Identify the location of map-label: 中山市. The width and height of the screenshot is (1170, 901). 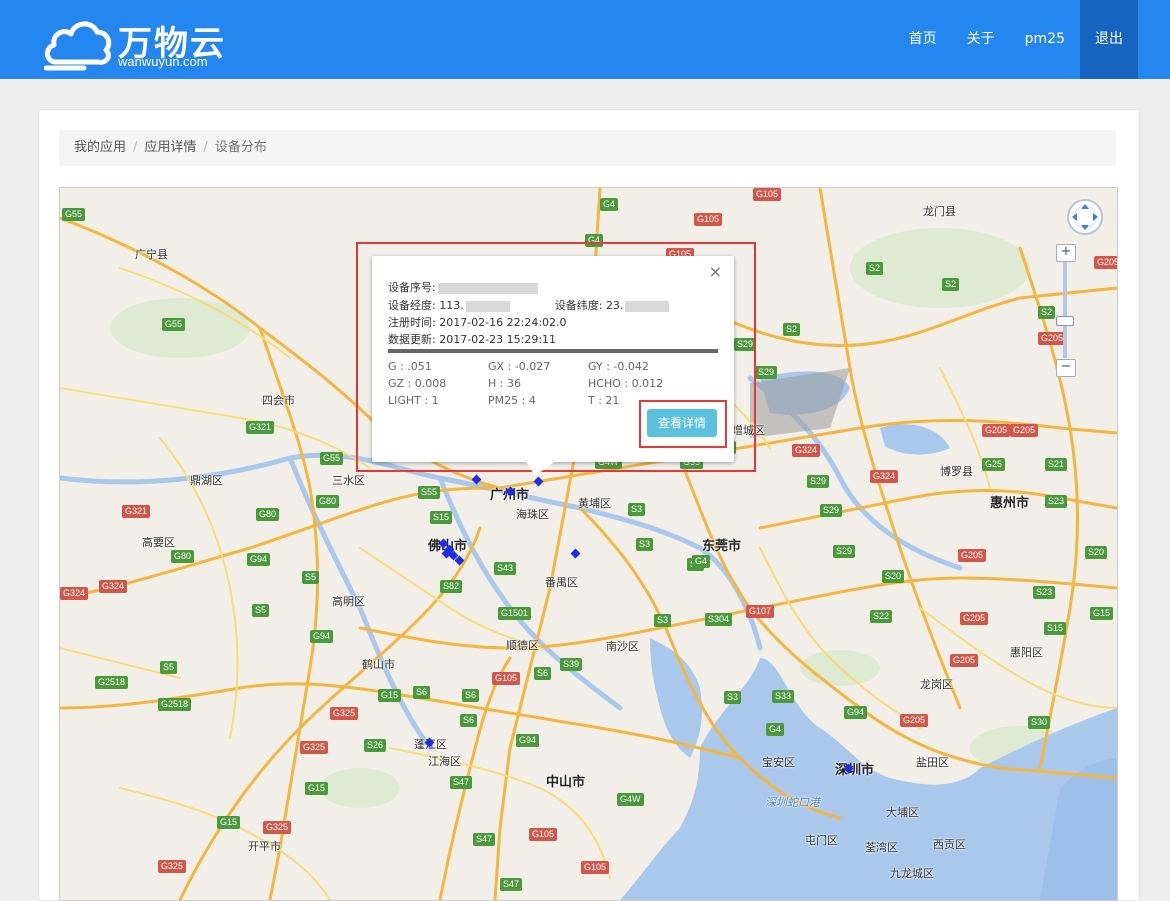
(566, 782).